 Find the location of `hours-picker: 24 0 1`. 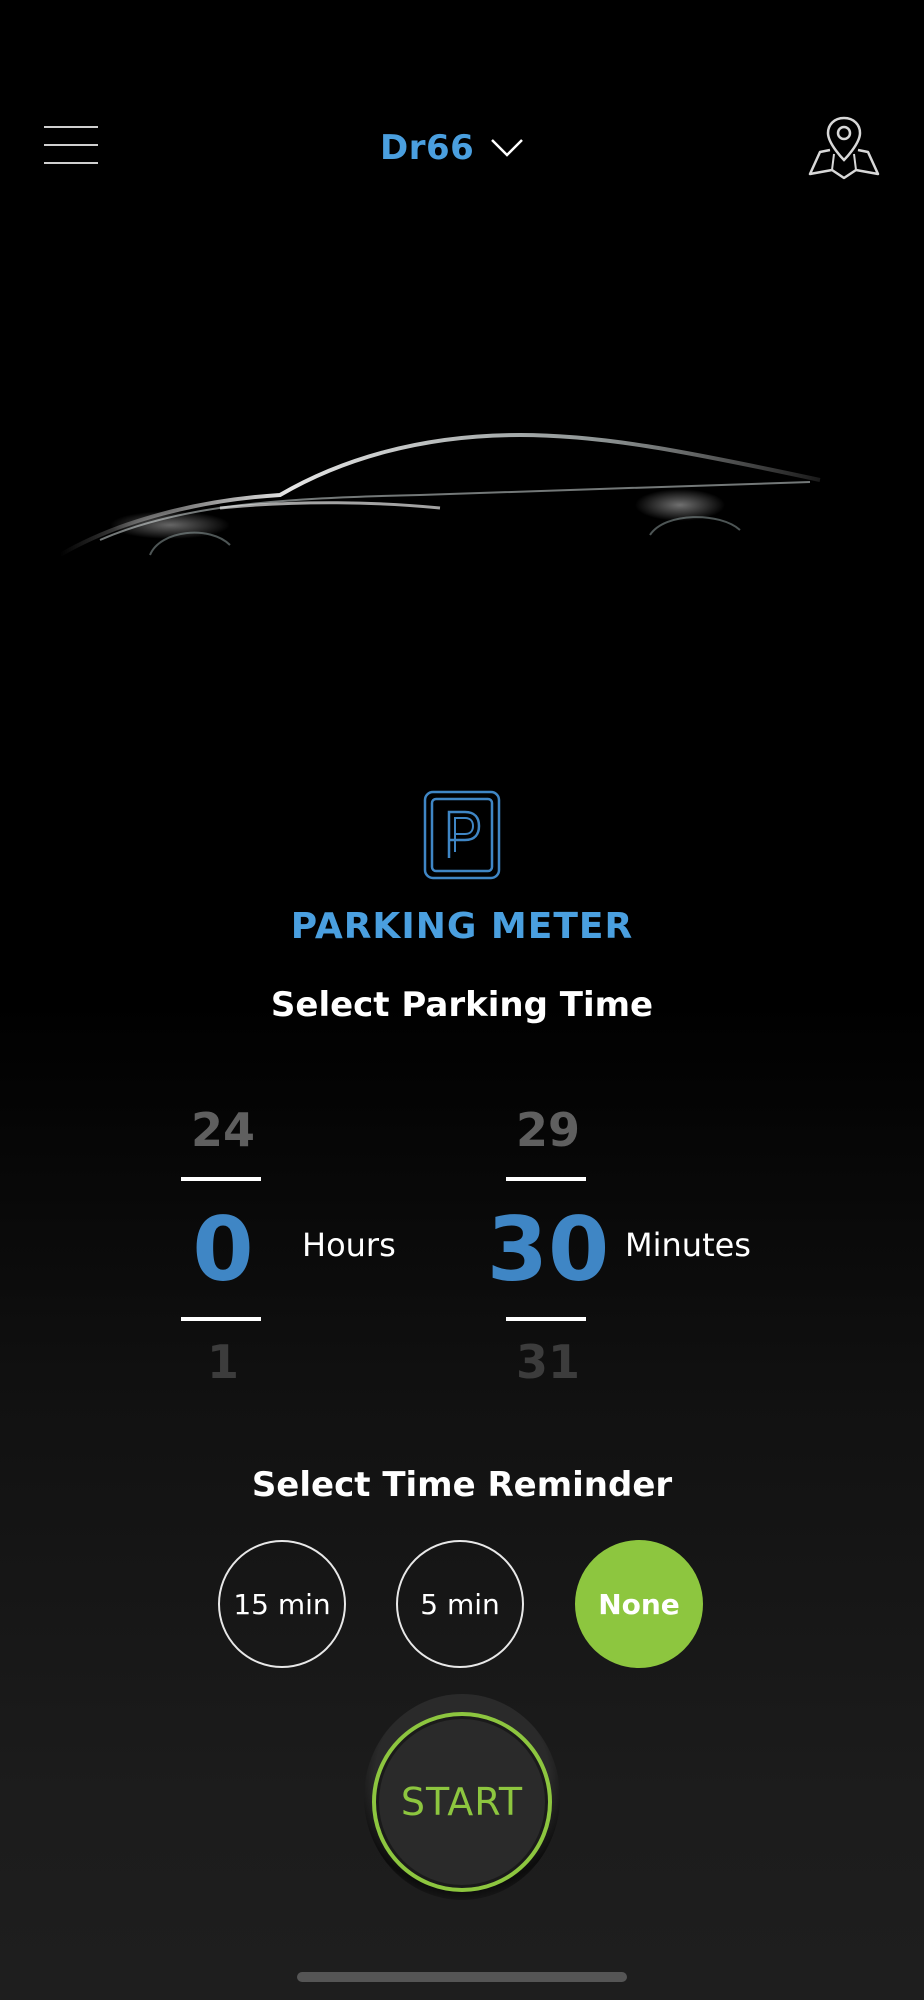

hours-picker: 24 0 1 is located at coordinates (223, 1245).